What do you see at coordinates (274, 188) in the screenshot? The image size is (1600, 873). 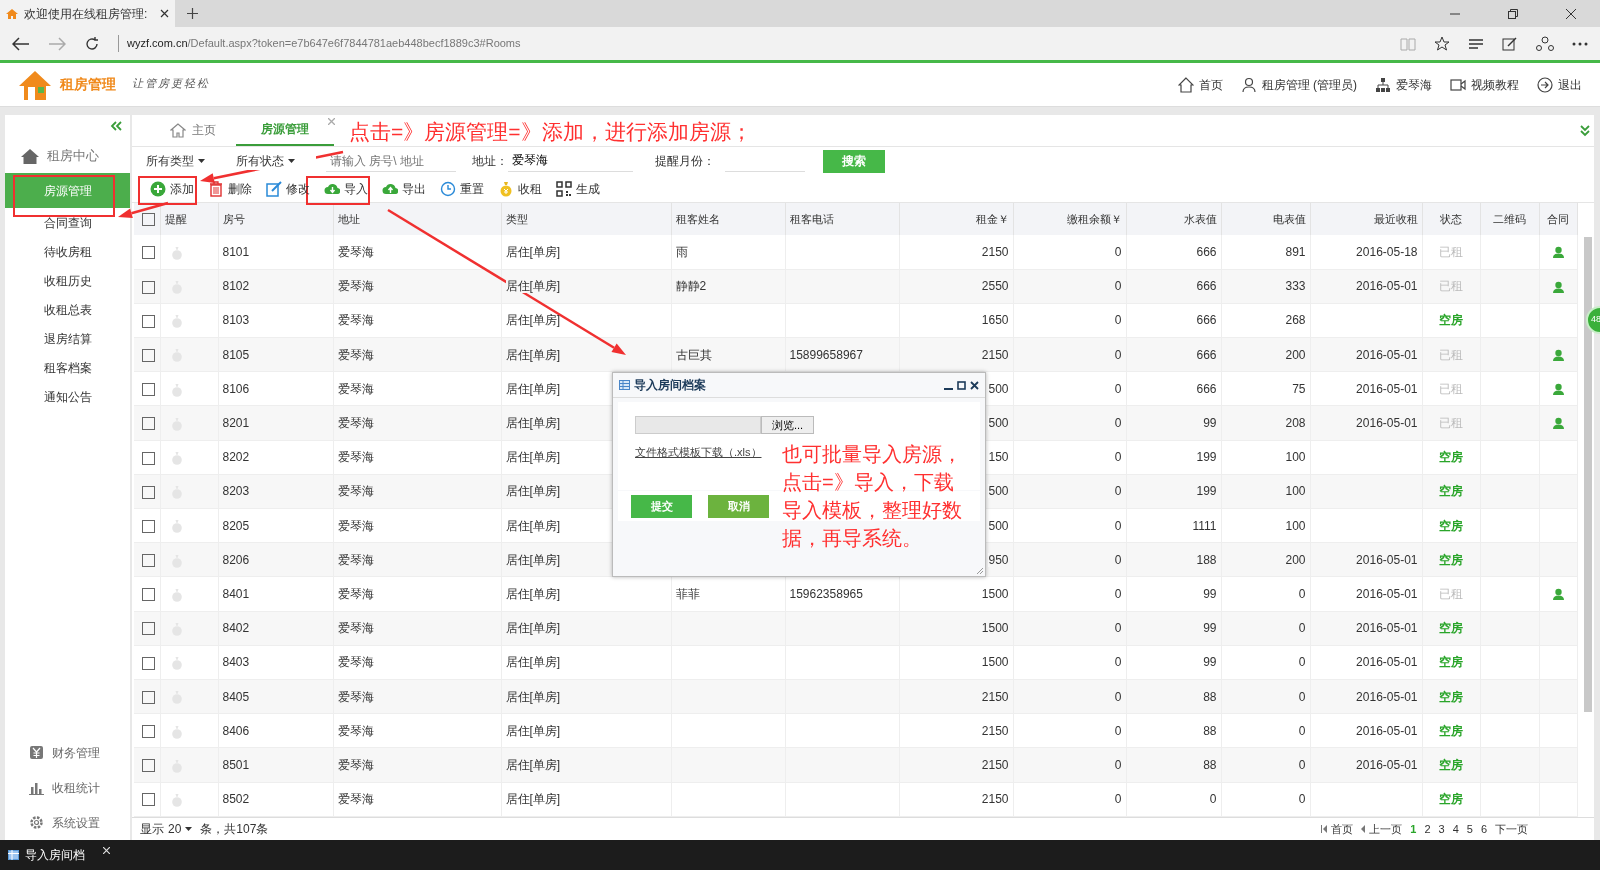 I see `edit-icon` at bounding box center [274, 188].